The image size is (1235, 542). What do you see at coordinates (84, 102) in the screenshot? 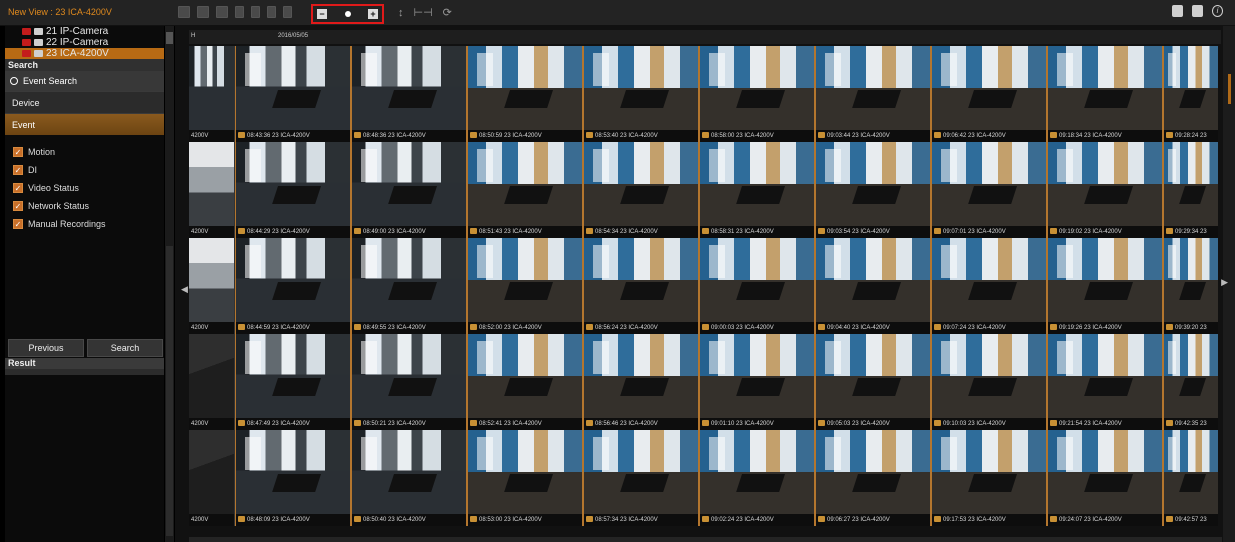
I see `tab-device: Device` at bounding box center [84, 102].